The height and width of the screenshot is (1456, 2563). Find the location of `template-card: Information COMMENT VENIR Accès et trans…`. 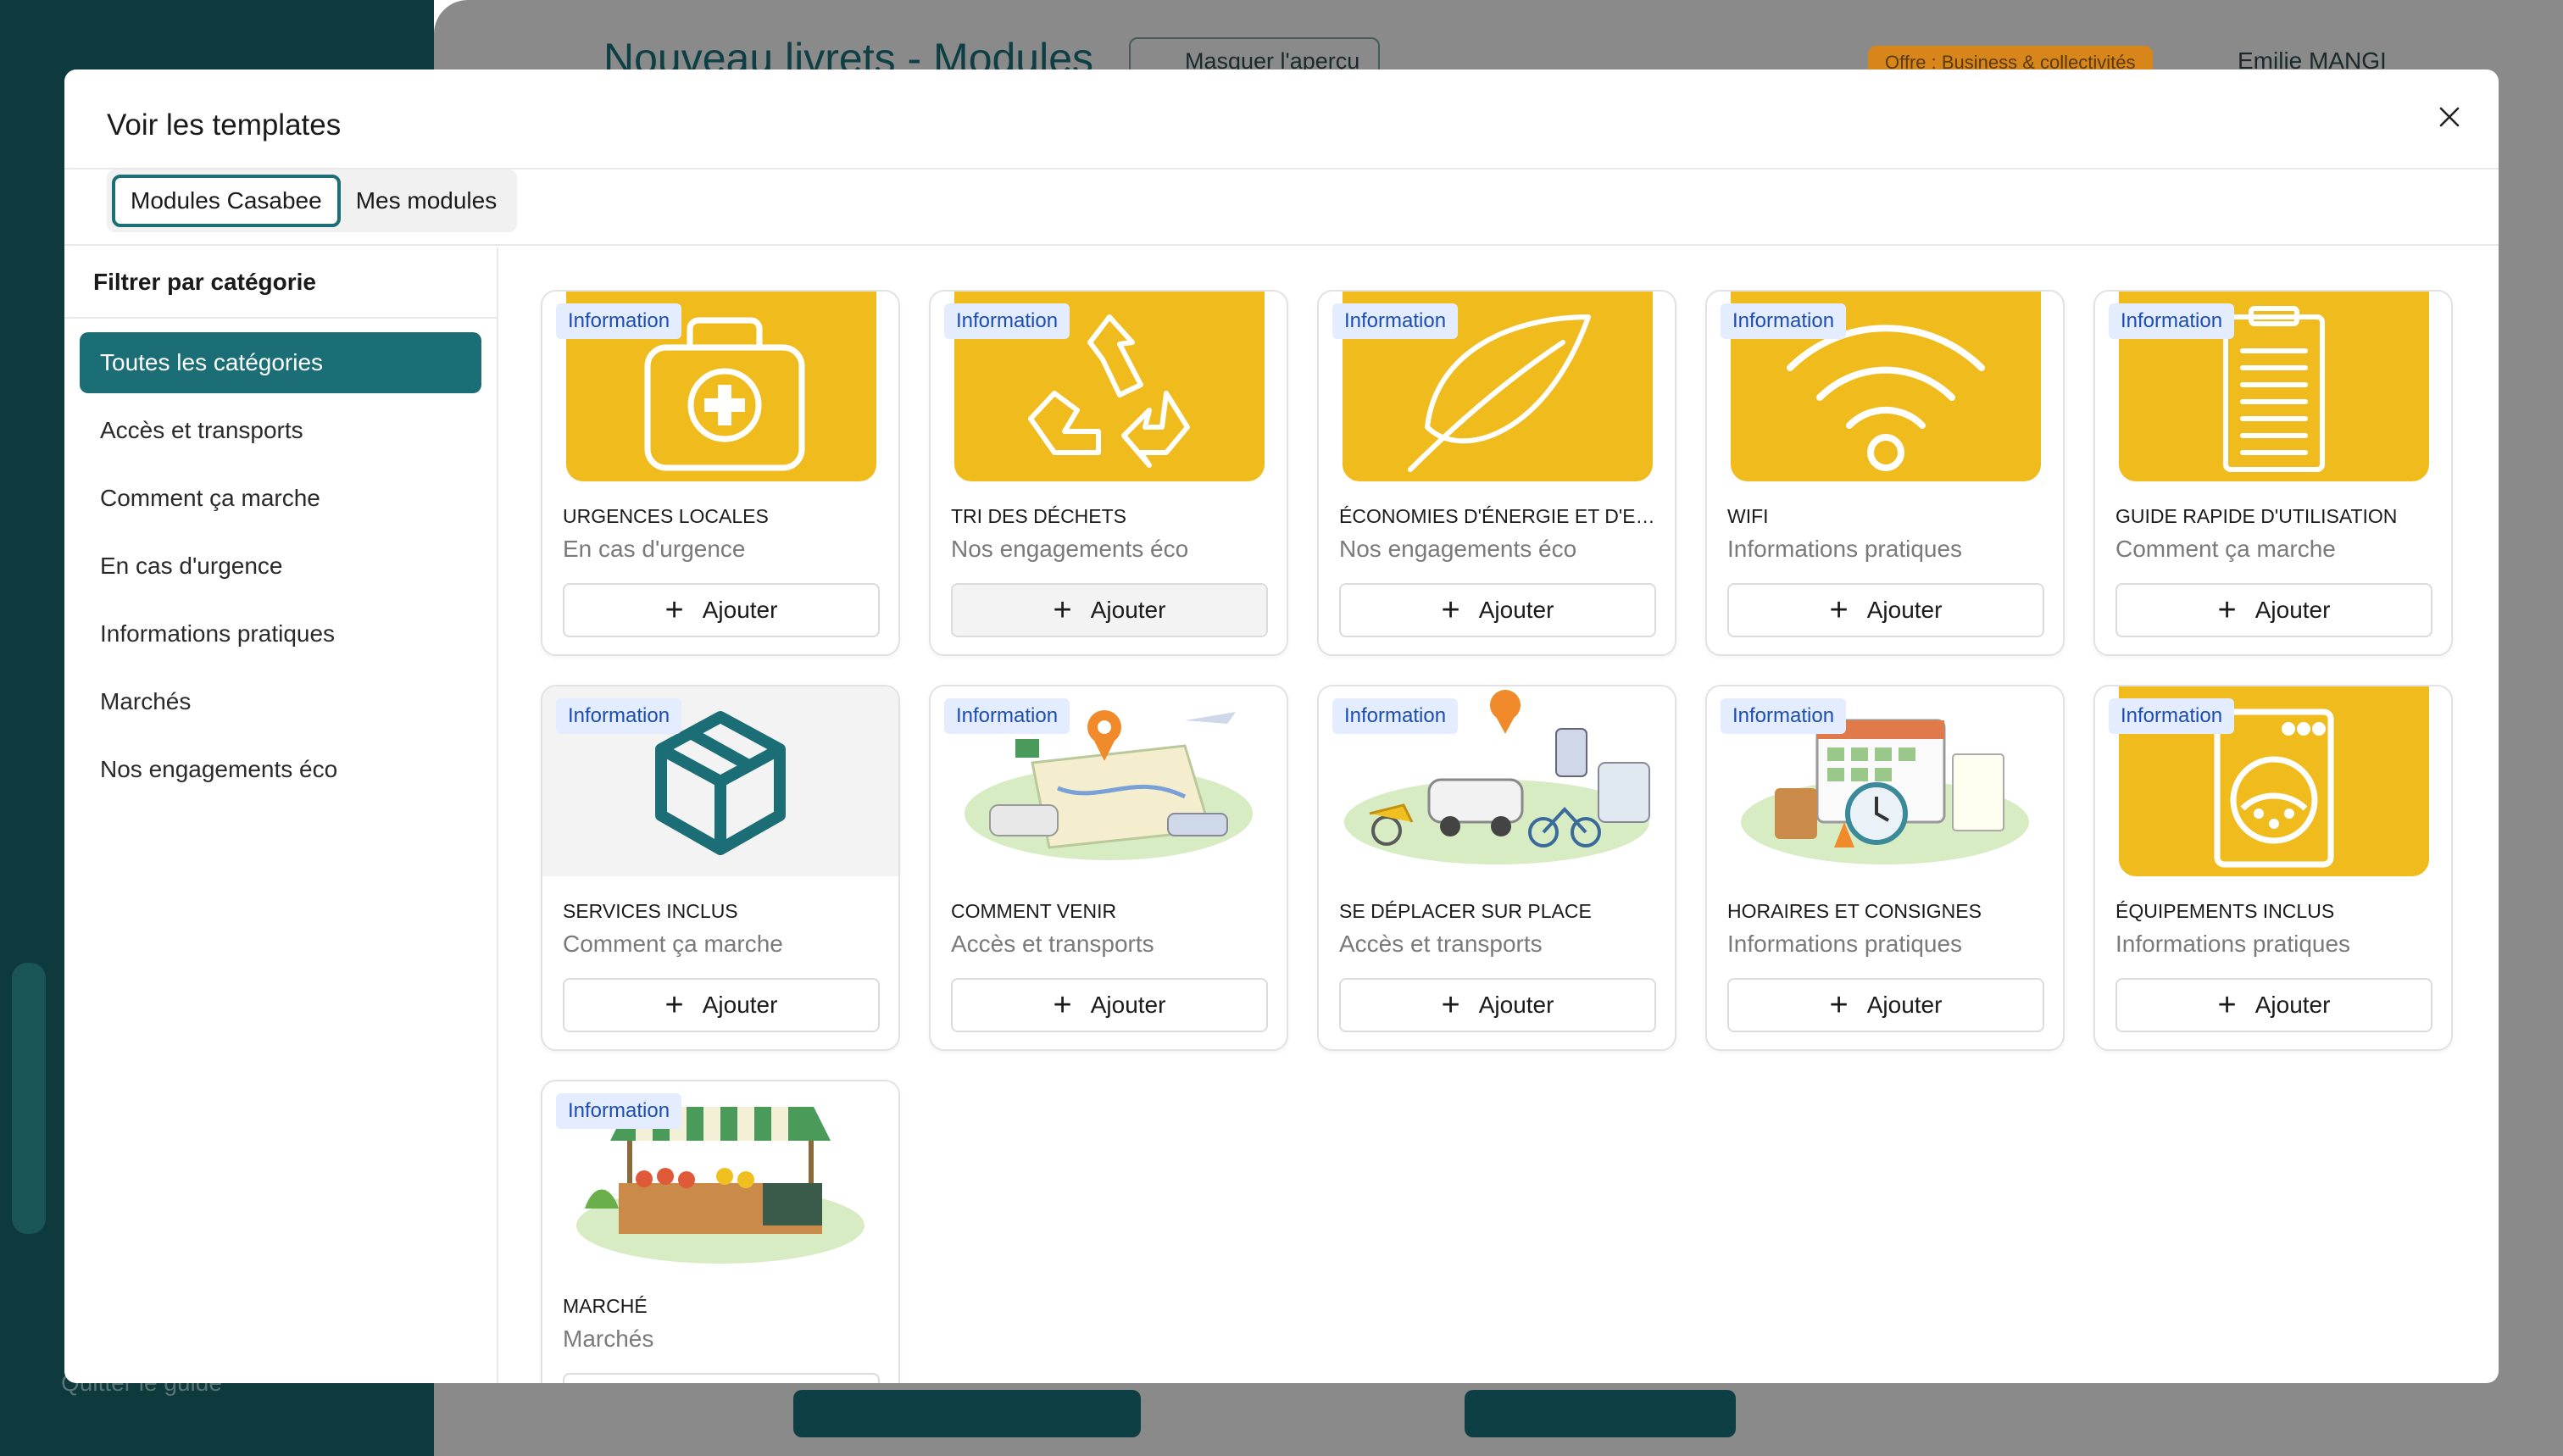

template-card: Information COMMENT VENIR Accès et trans… is located at coordinates (1108, 868).